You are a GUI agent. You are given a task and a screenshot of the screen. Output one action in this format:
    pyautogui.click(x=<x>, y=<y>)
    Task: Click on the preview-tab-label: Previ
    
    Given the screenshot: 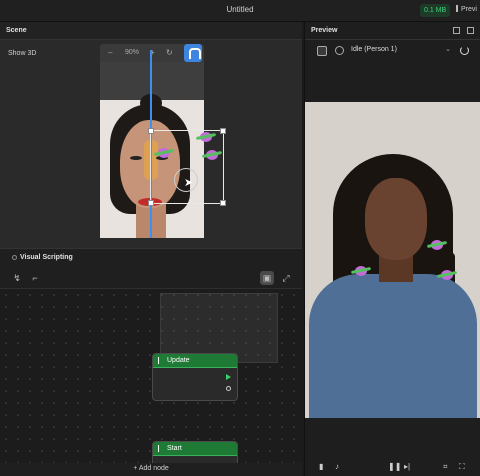 What is the action you would take?
    pyautogui.click(x=469, y=9)
    